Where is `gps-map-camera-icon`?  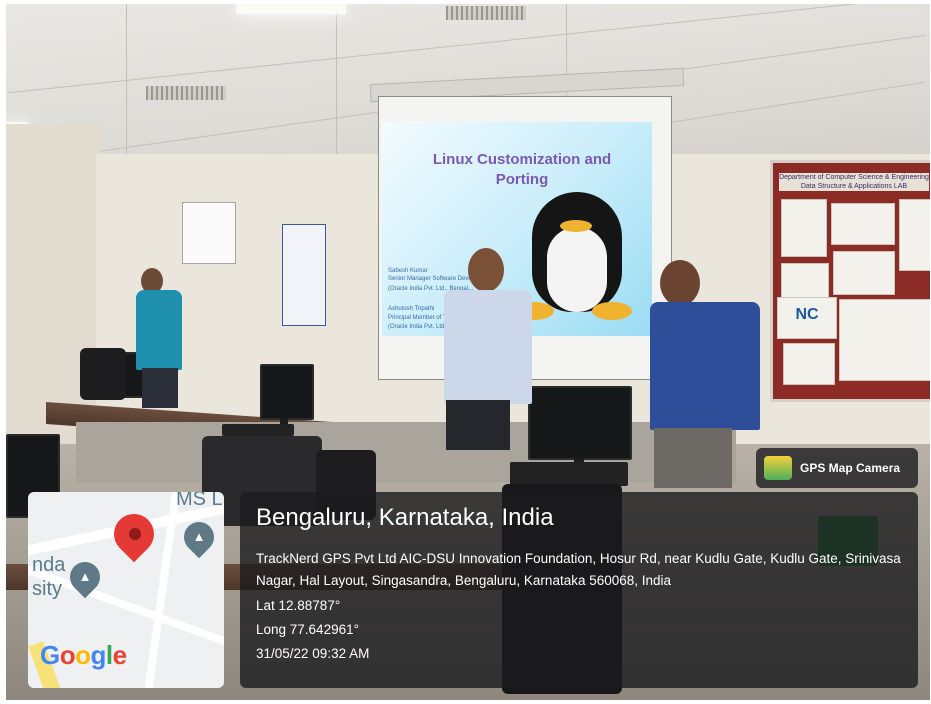 gps-map-camera-icon is located at coordinates (778, 468).